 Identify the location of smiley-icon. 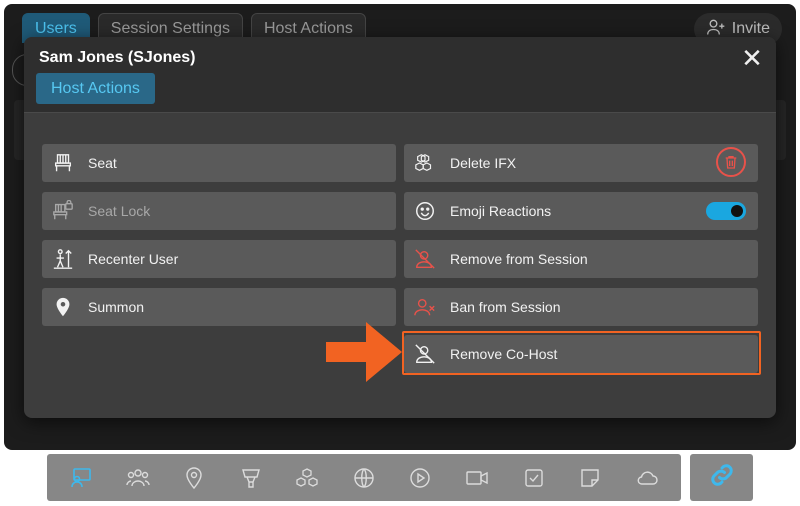
(425, 211).